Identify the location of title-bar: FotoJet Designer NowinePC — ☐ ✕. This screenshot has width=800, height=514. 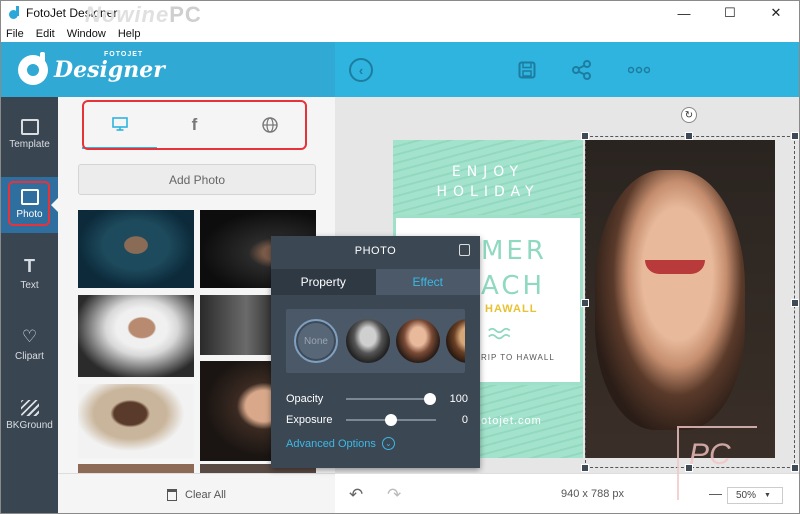
(400, 14).